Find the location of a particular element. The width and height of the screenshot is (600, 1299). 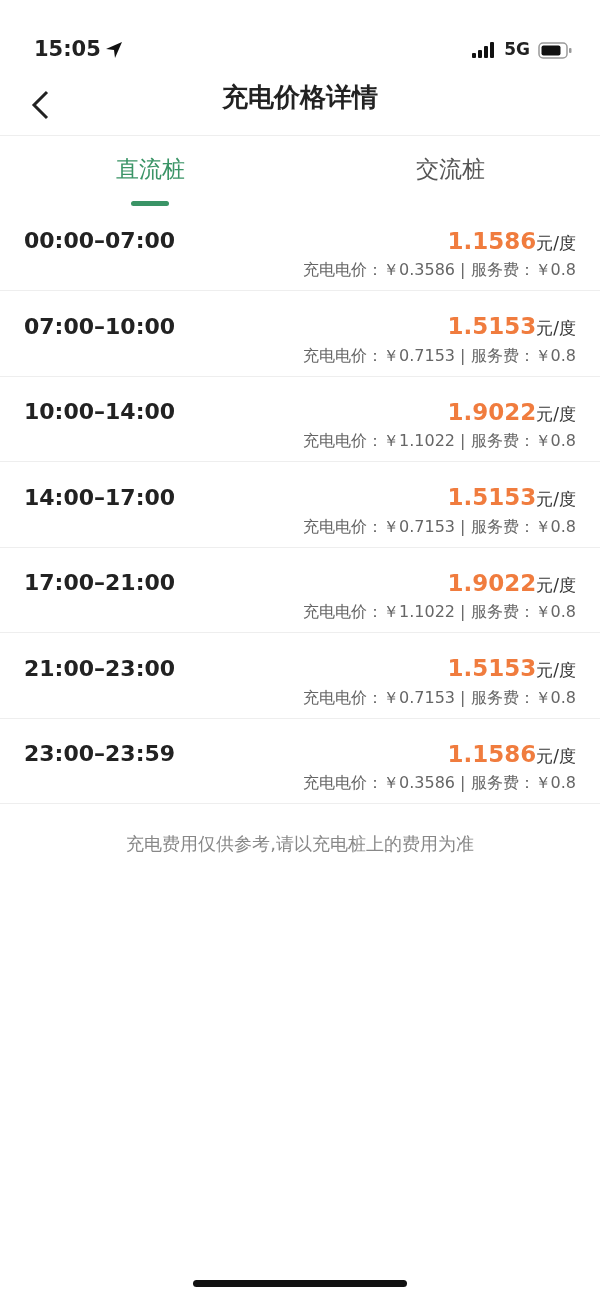

battery-icon is located at coordinates (555, 50).